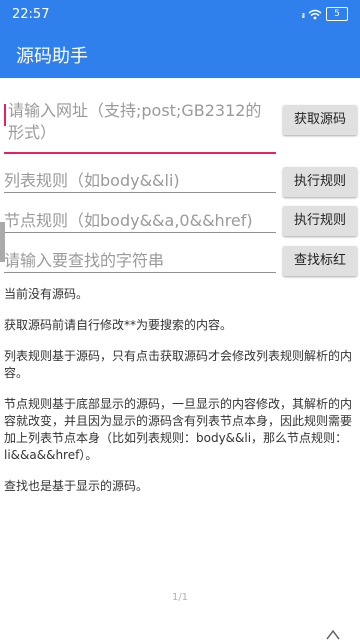  What do you see at coordinates (118, 325) in the screenshot?
I see `content-line: 获取源码前请自行修改**为要搜索的内容。` at bounding box center [118, 325].